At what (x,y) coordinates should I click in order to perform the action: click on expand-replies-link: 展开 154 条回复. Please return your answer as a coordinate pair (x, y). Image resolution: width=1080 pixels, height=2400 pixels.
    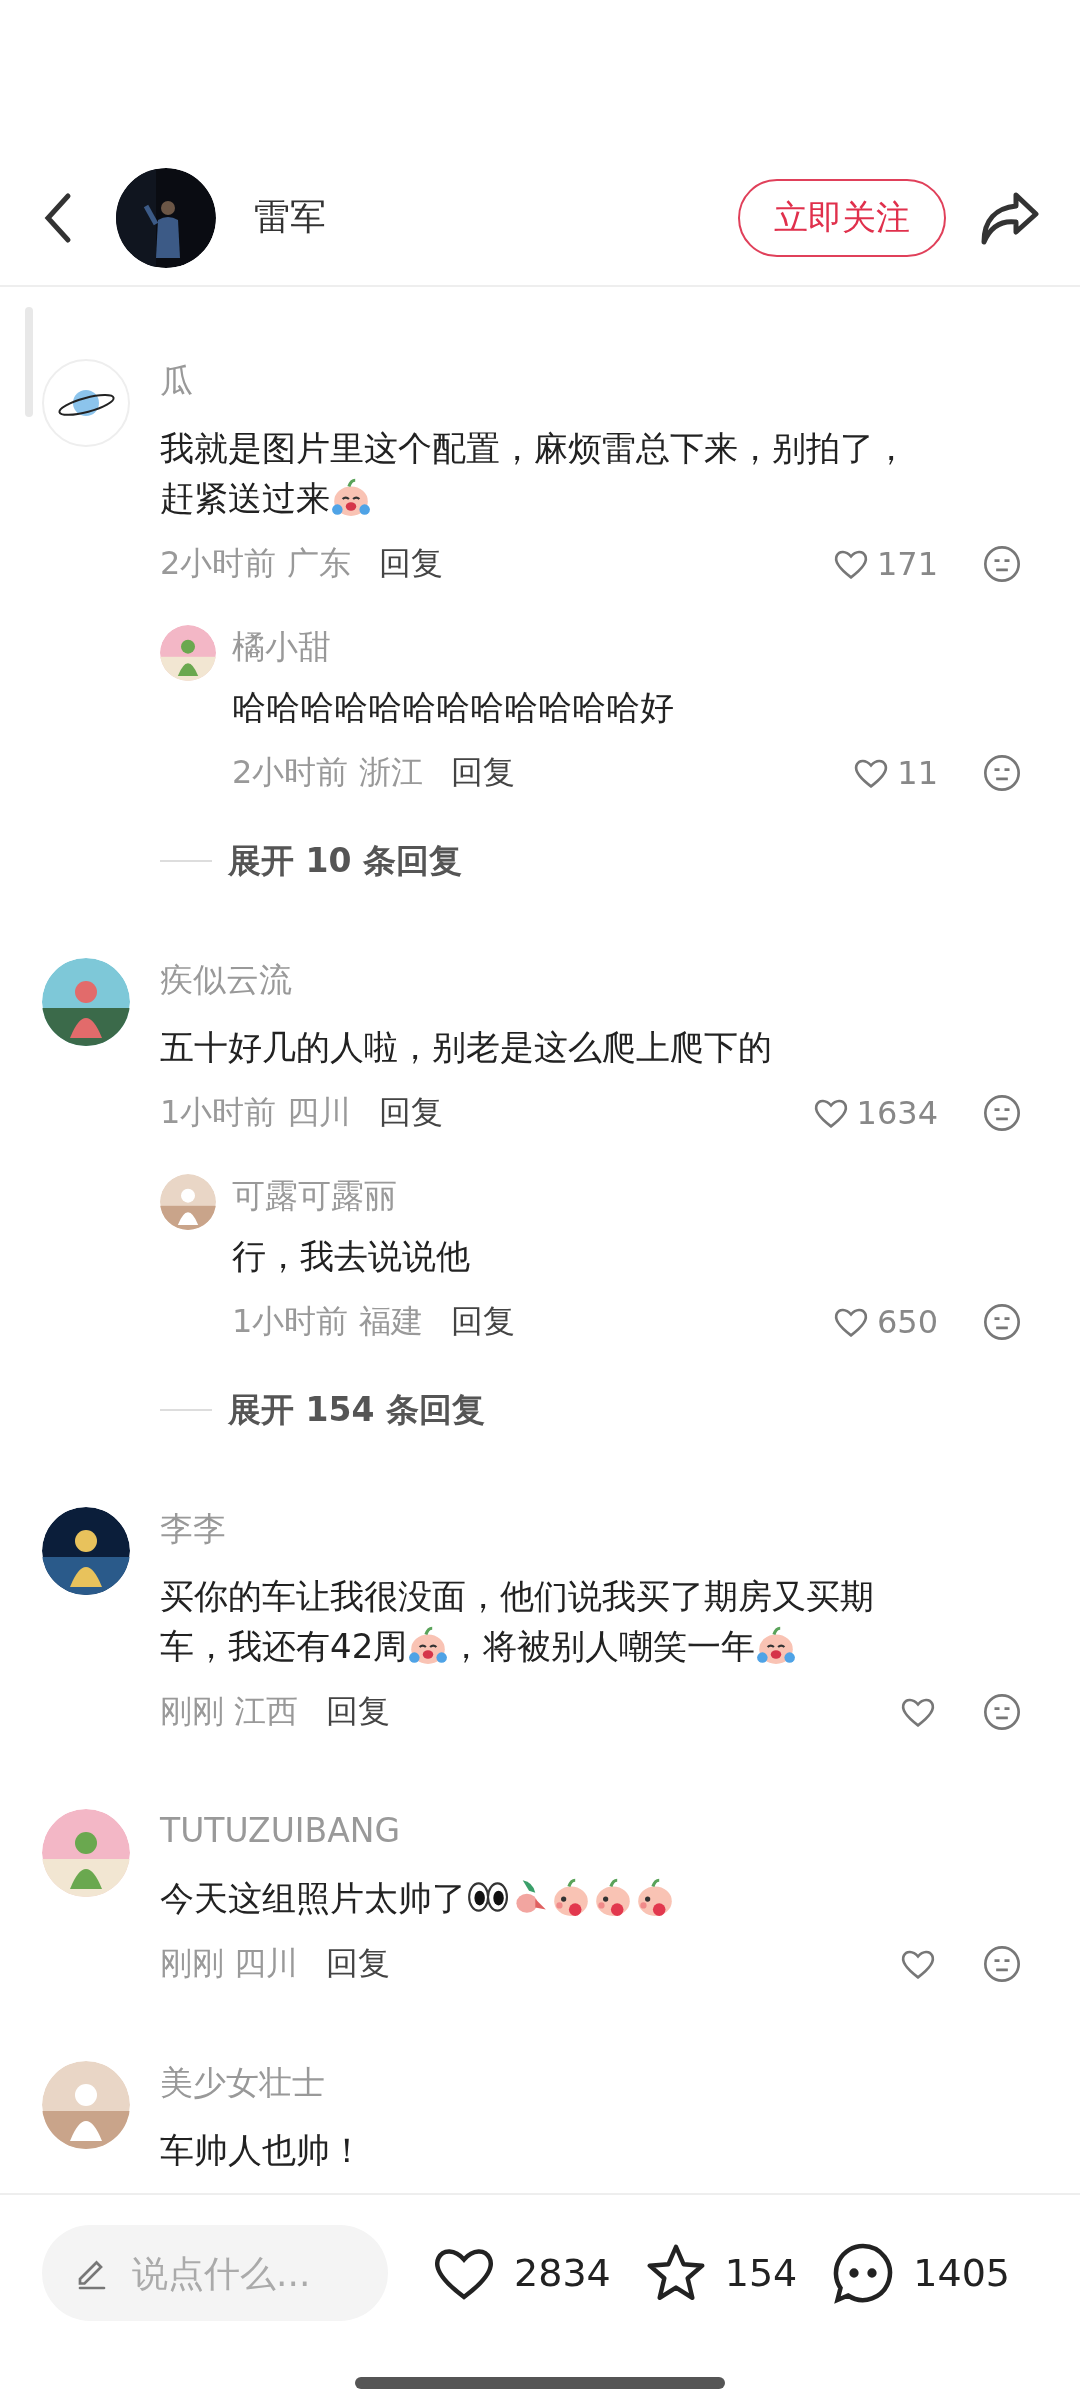
    Looking at the image, I should click on (356, 1410).